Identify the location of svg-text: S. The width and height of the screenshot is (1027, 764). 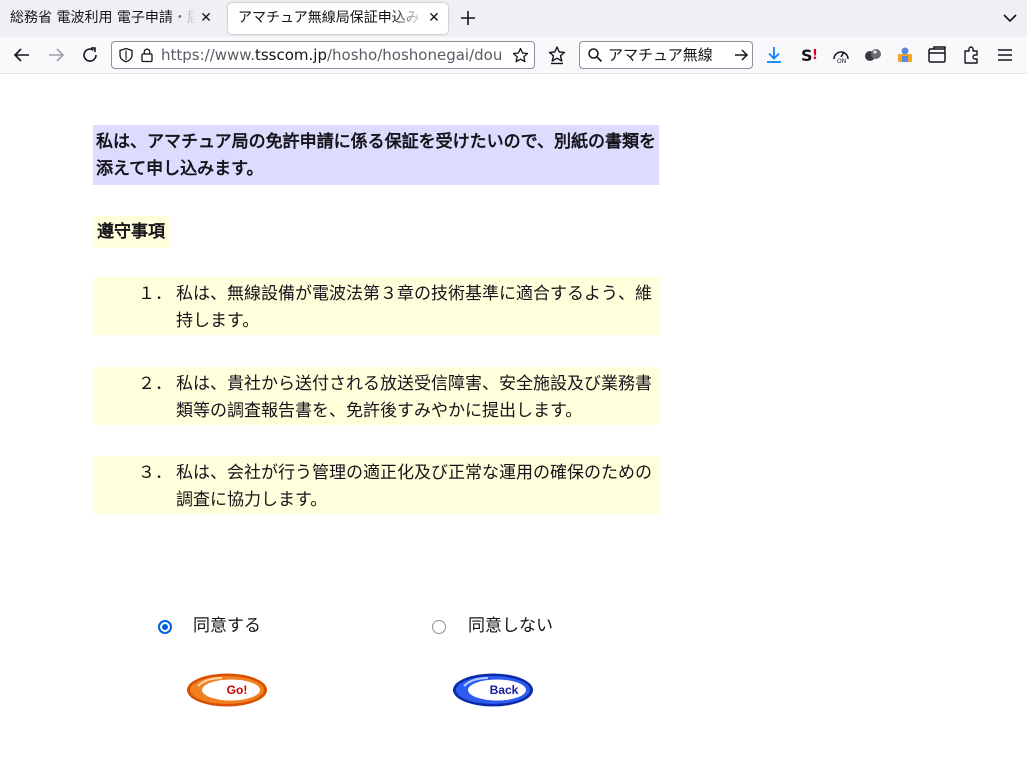
(807, 55).